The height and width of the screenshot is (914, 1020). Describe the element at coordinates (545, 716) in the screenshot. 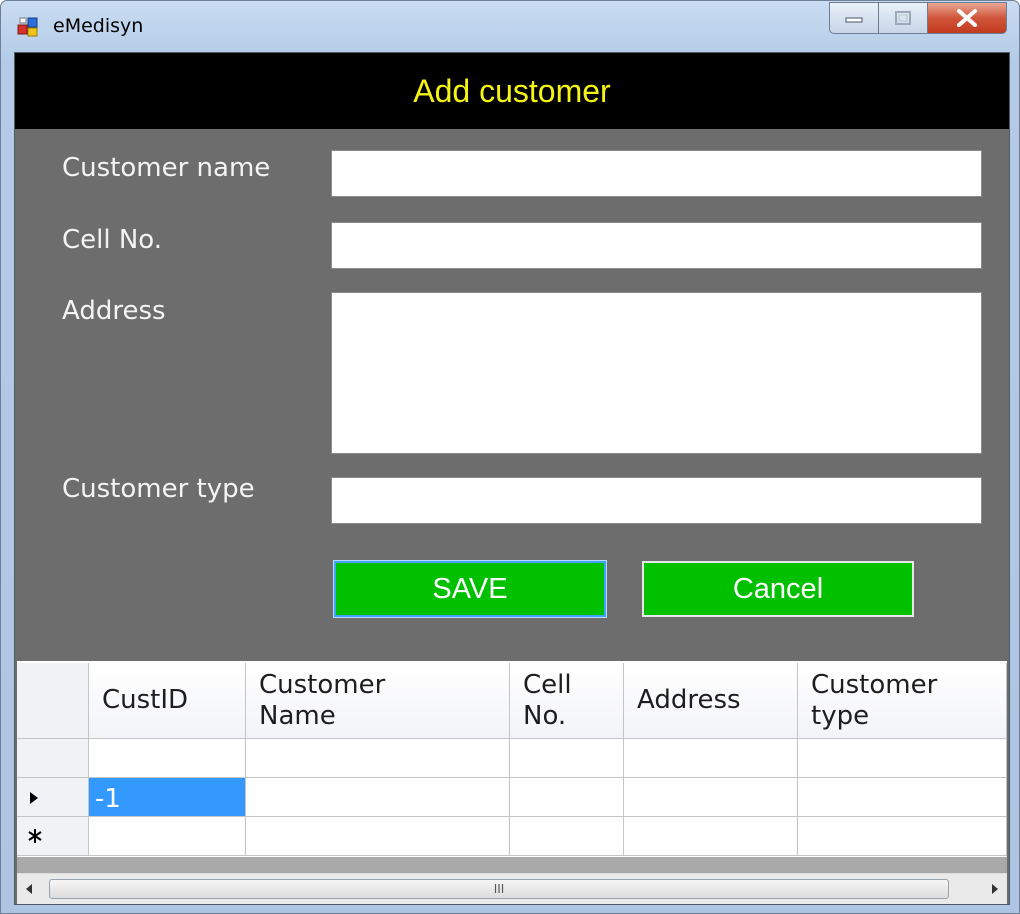

I see `column-header-label: No.` at that location.